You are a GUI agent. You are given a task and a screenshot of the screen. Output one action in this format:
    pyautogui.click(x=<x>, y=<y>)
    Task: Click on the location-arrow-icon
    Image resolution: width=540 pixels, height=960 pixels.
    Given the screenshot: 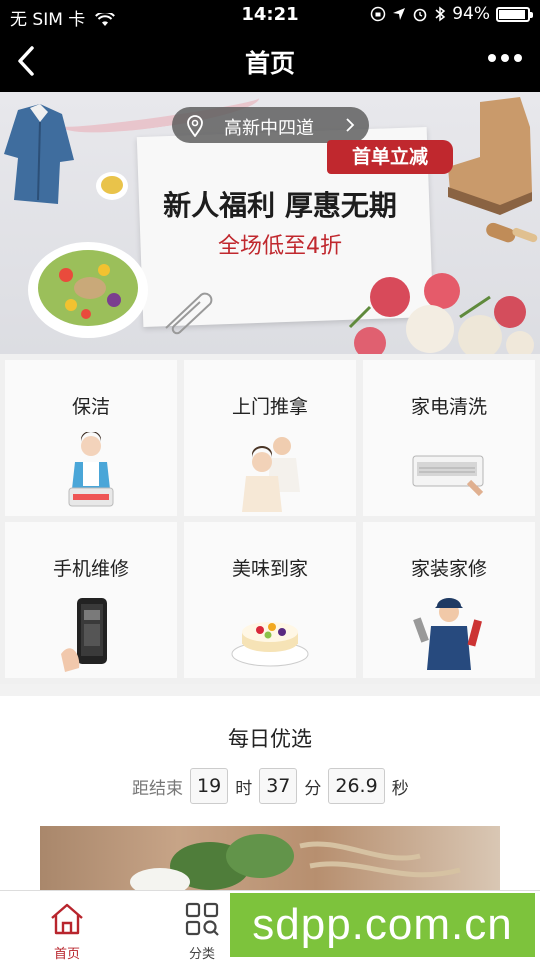 What is the action you would take?
    pyautogui.click(x=399, y=14)
    